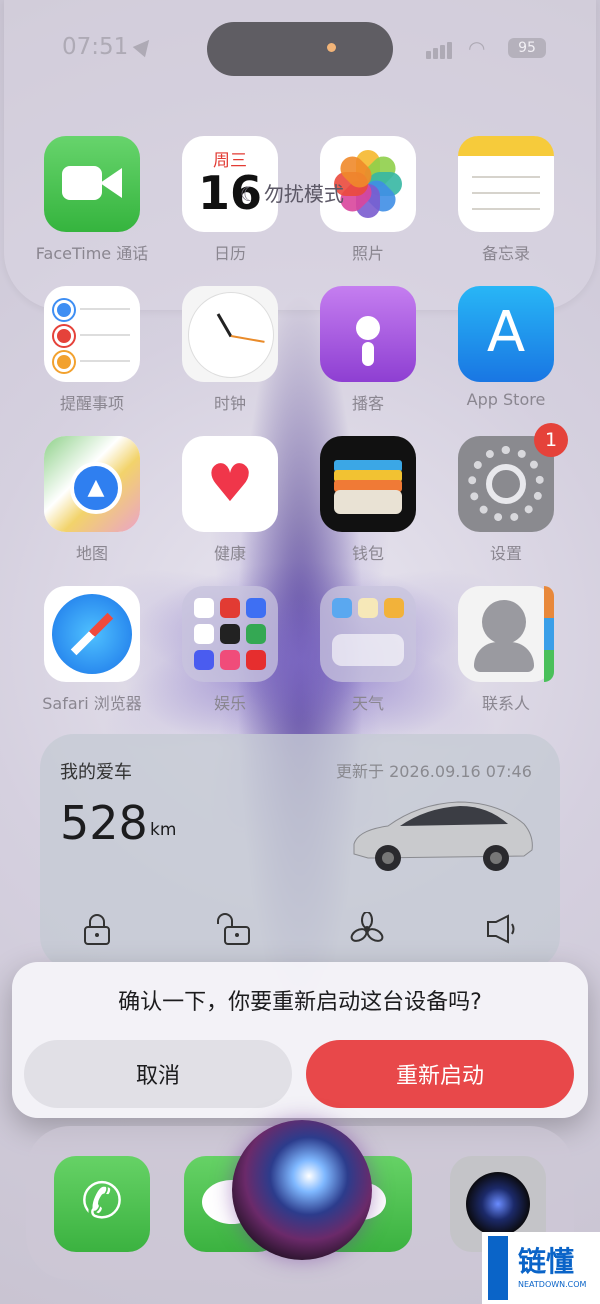 The image size is (600, 1304). What do you see at coordinates (158, 1074) in the screenshot?
I see `cancel-button: 取消` at bounding box center [158, 1074].